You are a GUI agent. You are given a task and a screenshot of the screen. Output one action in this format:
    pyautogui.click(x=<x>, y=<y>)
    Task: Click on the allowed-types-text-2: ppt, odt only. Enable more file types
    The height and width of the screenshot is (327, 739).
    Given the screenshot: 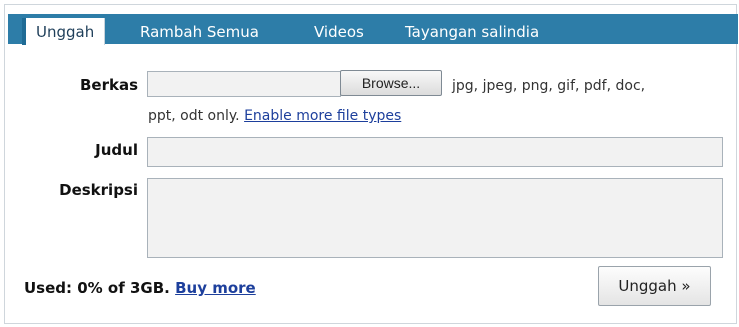 What is the action you would take?
    pyautogui.click(x=274, y=116)
    